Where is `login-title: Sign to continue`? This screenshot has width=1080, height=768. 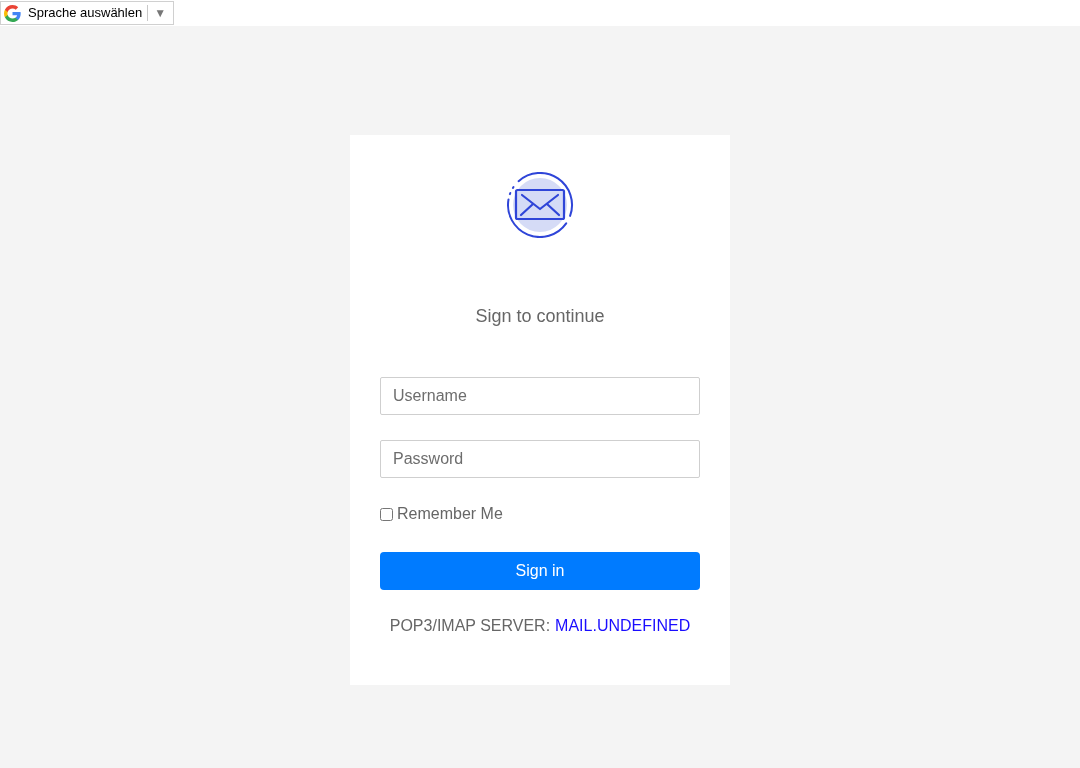
login-title: Sign to continue is located at coordinates (540, 316).